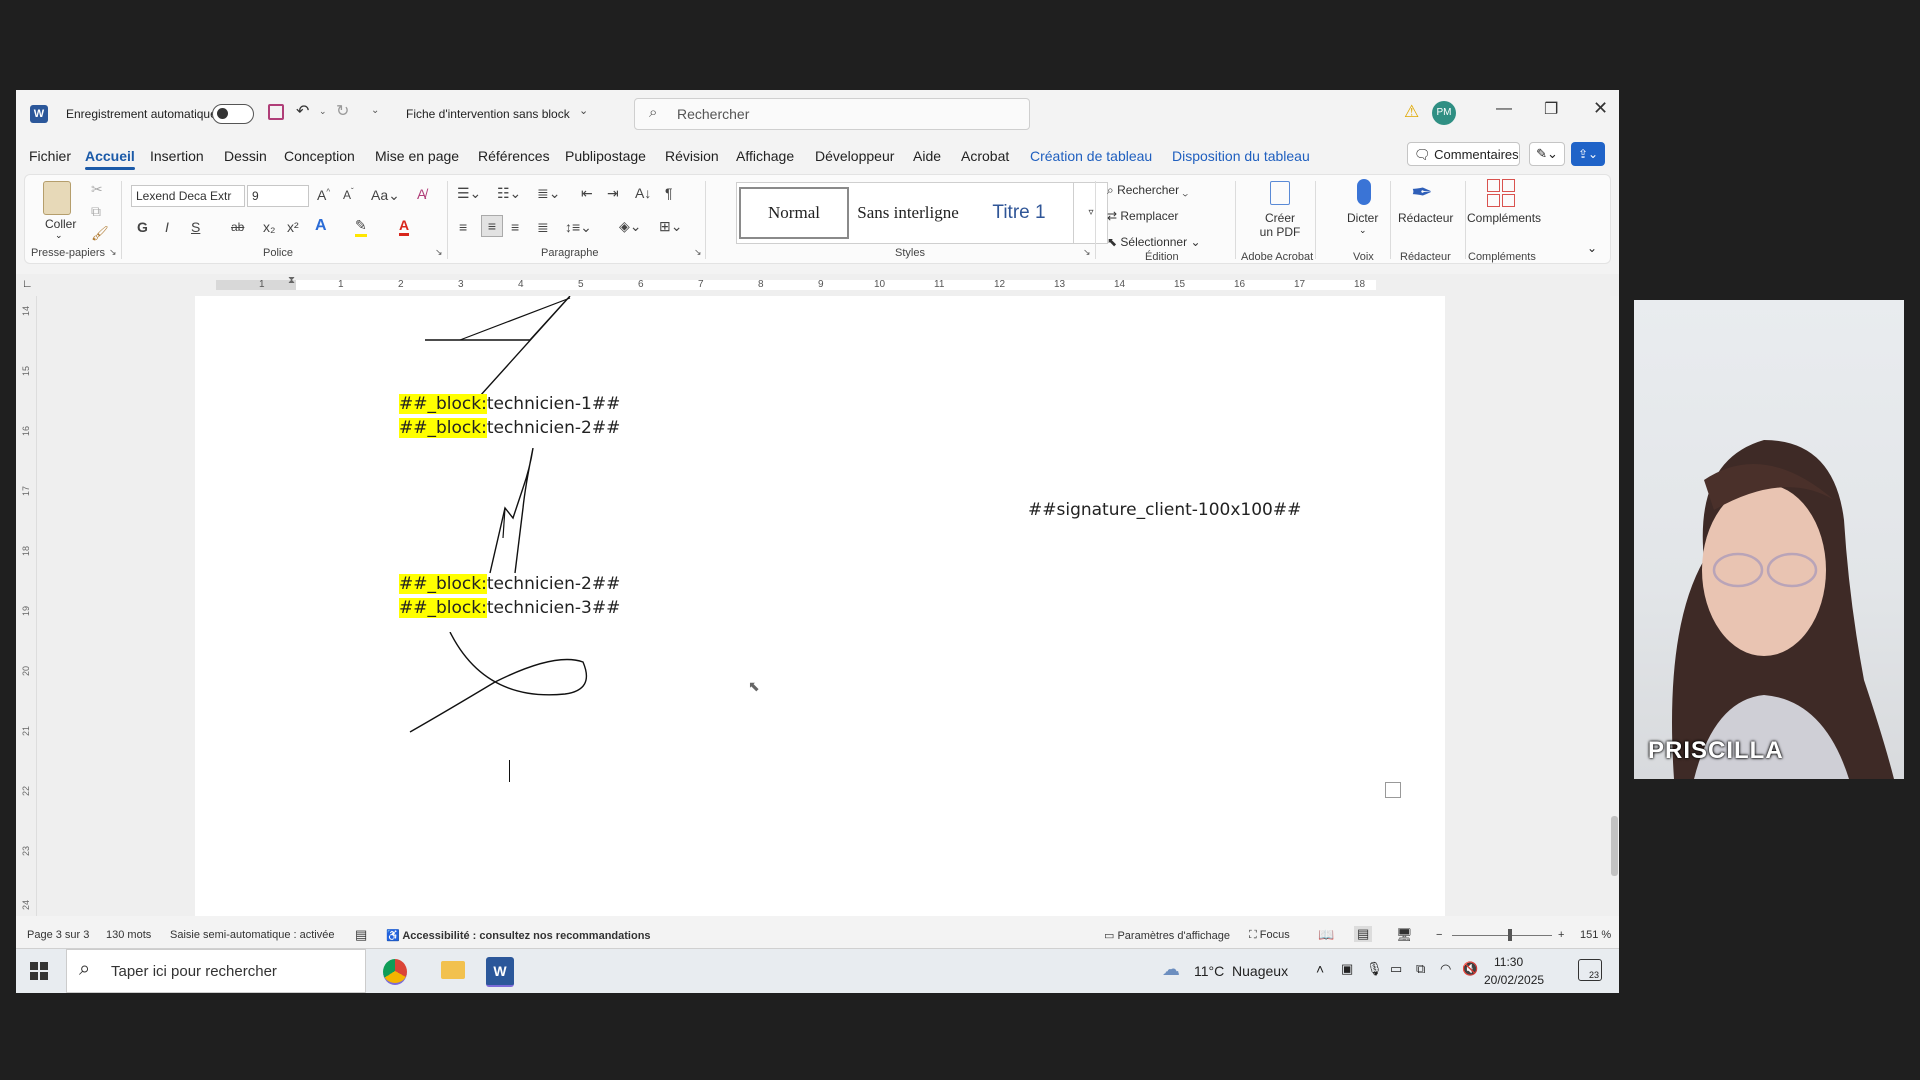 The image size is (1920, 1080). Describe the element at coordinates (985, 156) in the screenshot. I see `tab-acrobat: Acrobat` at that location.